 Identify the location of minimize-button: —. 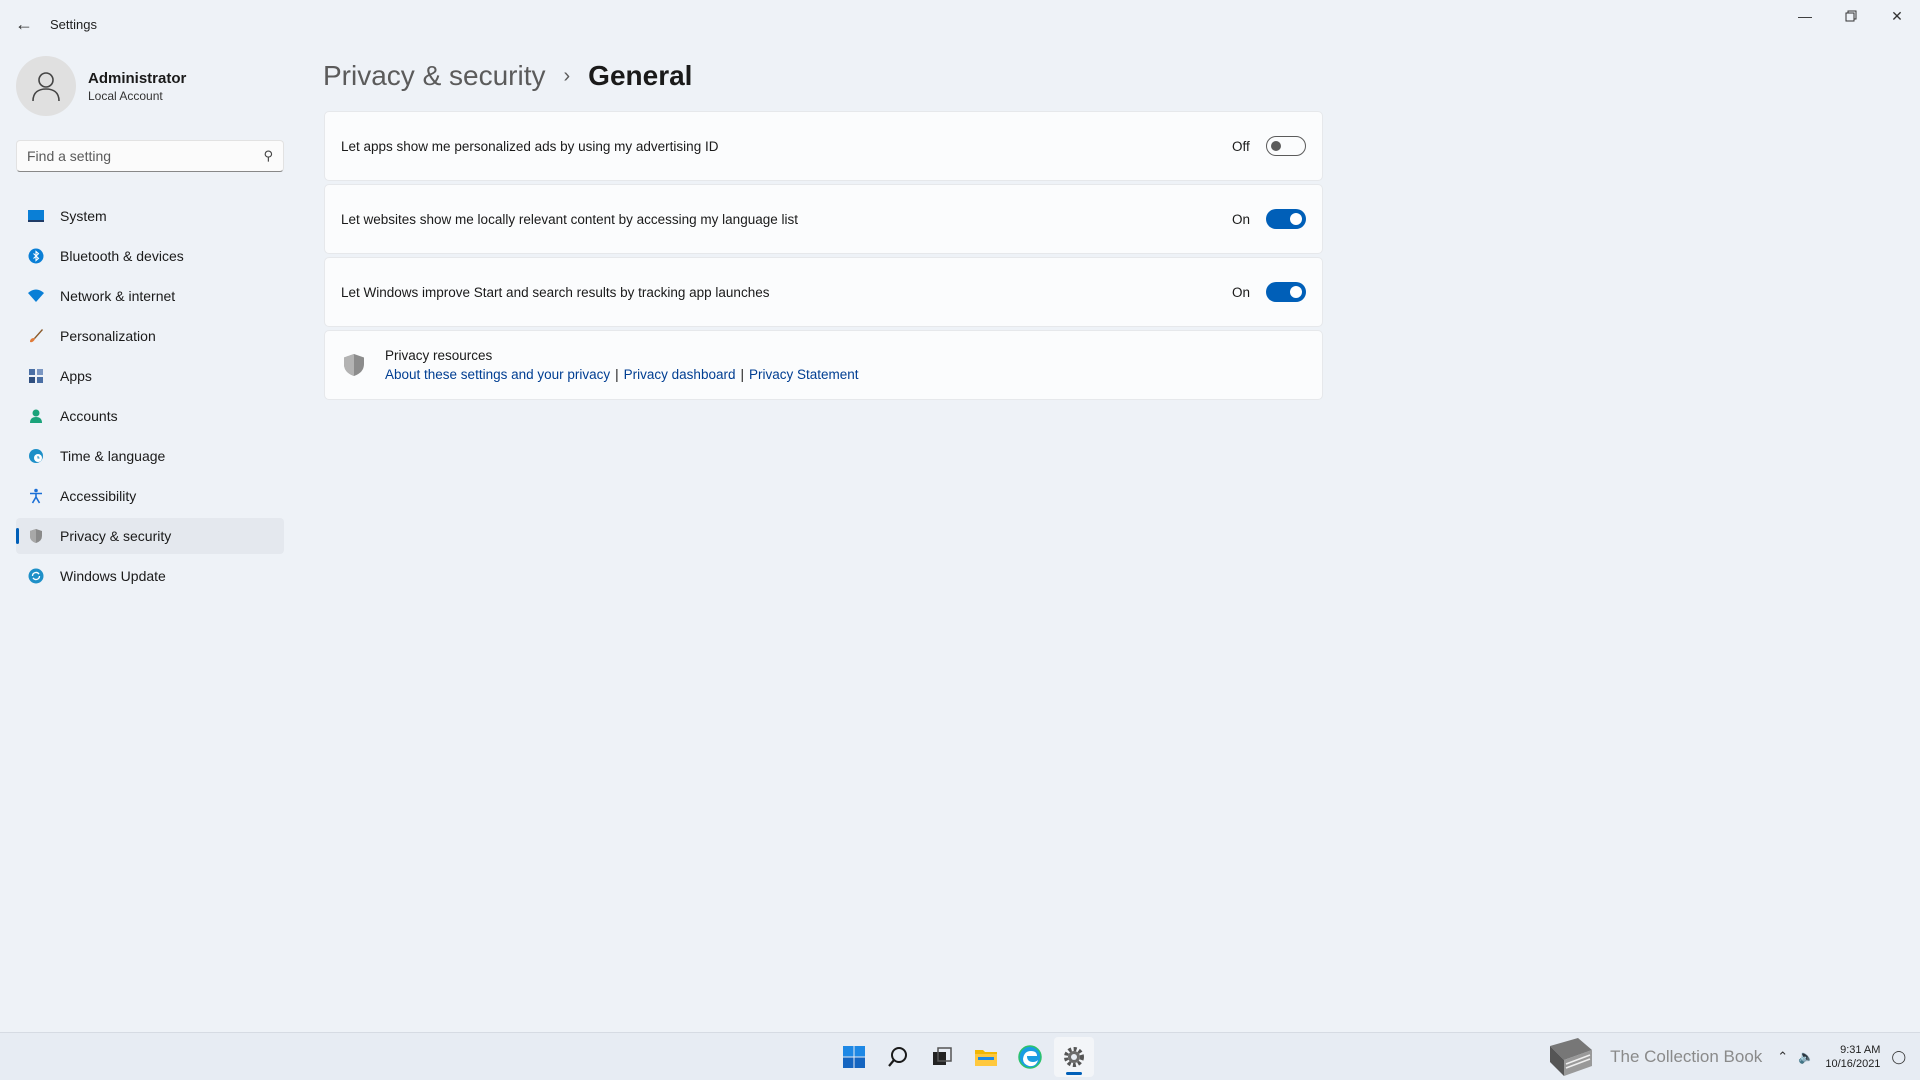
(1805, 16).